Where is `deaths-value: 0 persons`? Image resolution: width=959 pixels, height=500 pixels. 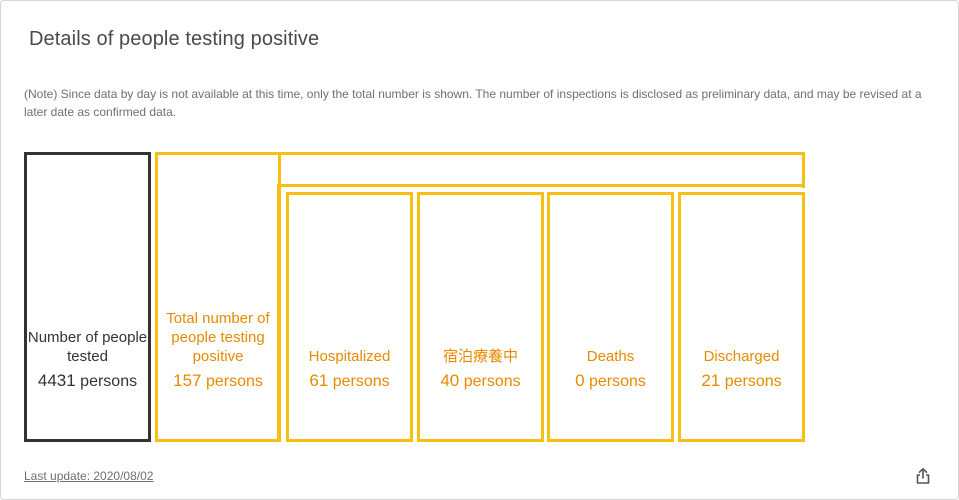
deaths-value: 0 persons is located at coordinates (610, 381).